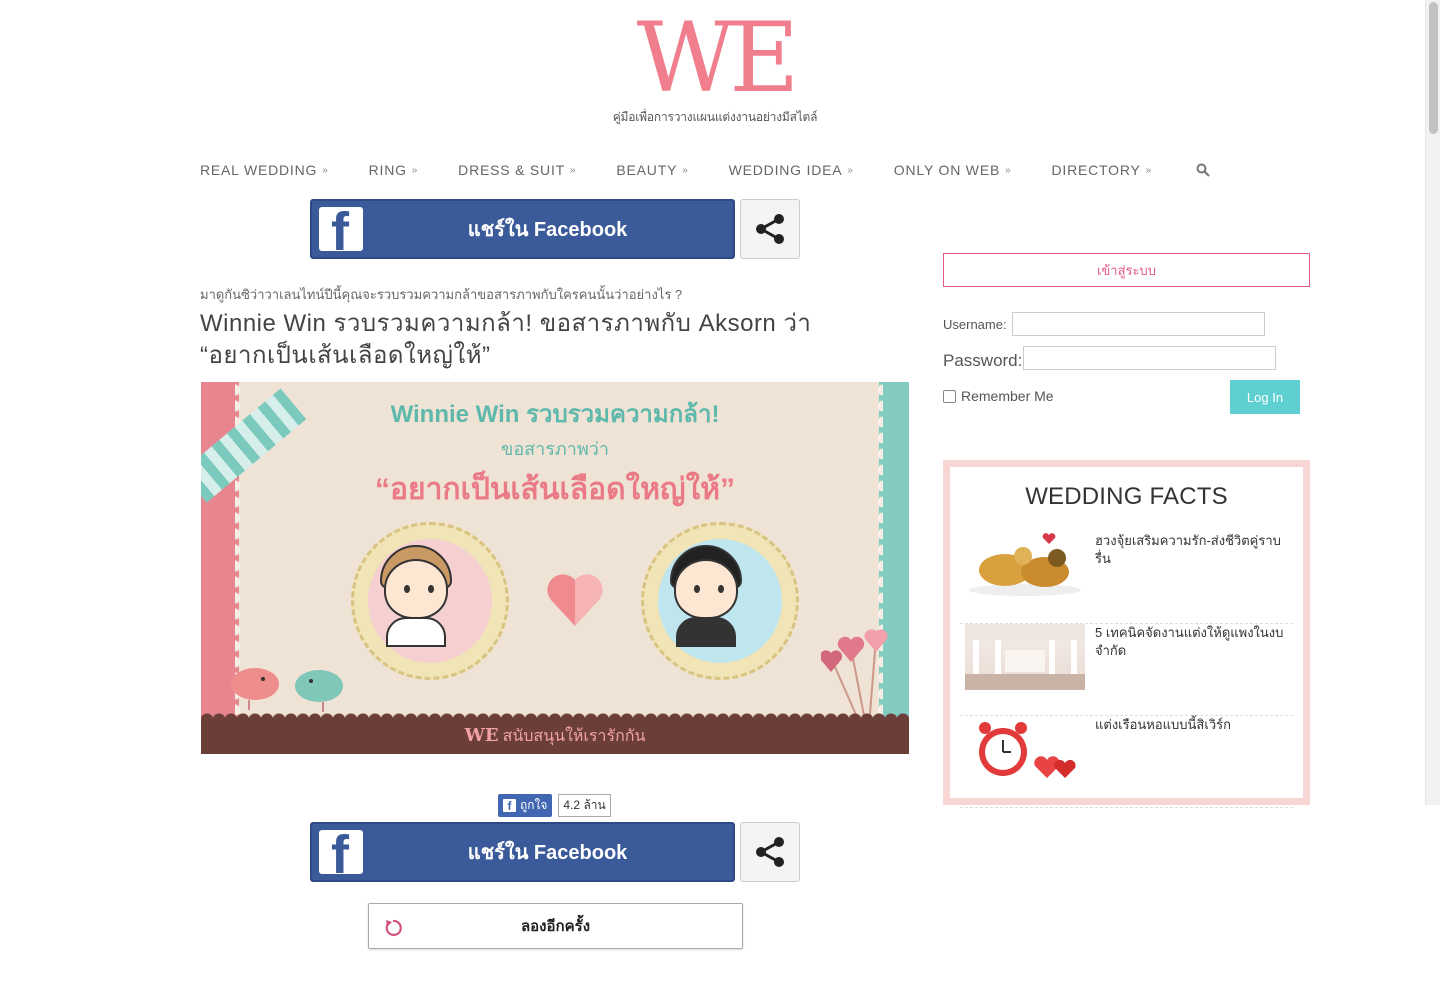 The image size is (1440, 989). I want to click on nav-item-ring: RING », so click(394, 170).